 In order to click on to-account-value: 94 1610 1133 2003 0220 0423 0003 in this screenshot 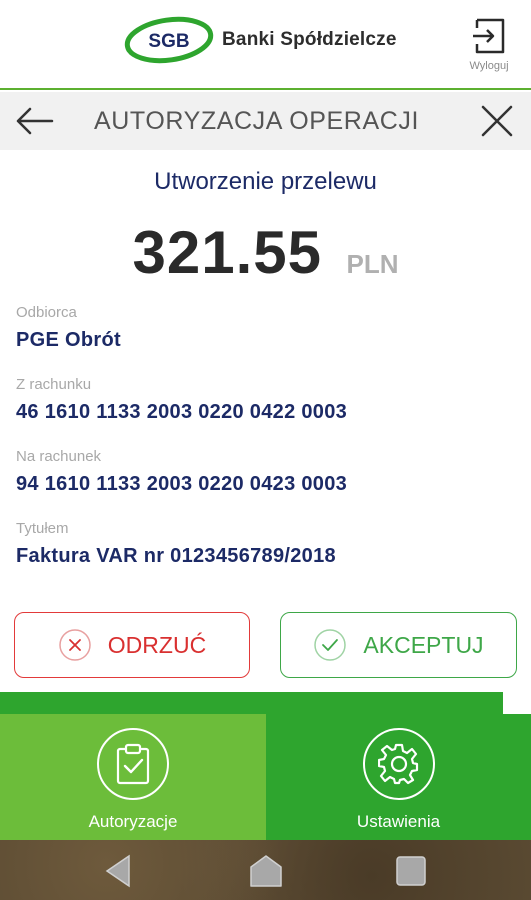, I will do `click(182, 484)`.